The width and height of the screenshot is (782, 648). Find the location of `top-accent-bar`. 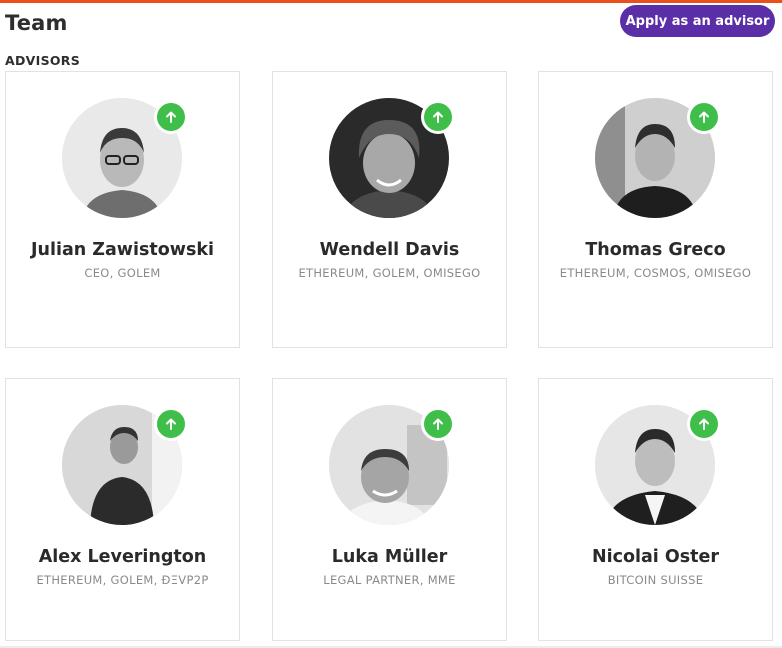

top-accent-bar is located at coordinates (391, 1).